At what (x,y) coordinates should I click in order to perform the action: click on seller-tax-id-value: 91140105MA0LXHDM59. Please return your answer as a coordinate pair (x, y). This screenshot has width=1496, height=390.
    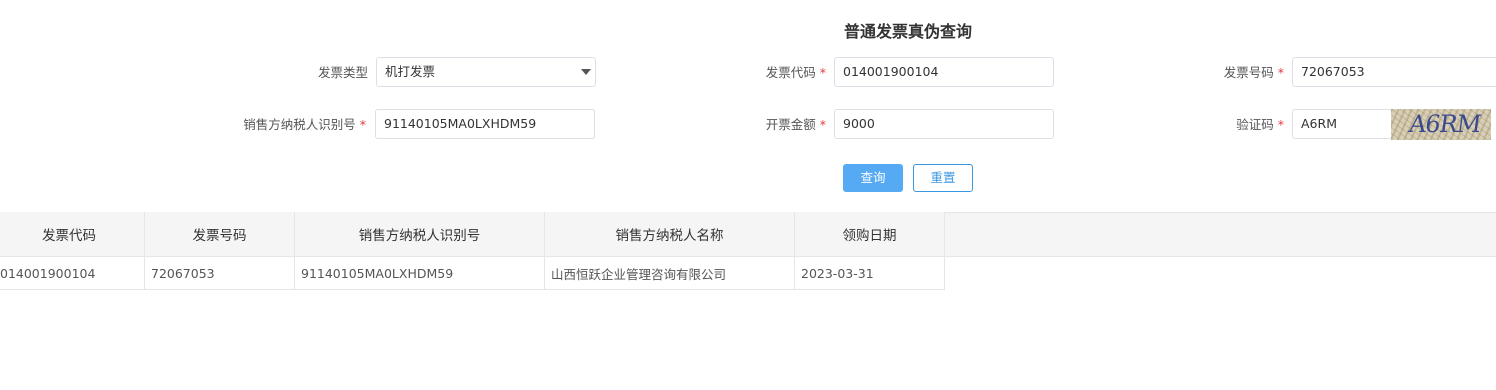
    Looking at the image, I should click on (460, 123).